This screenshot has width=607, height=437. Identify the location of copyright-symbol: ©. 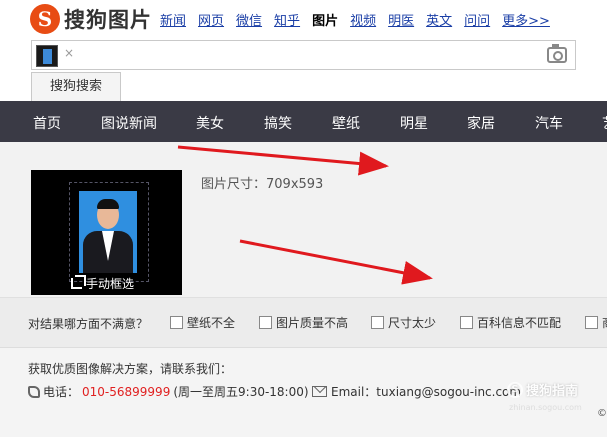
(602, 413).